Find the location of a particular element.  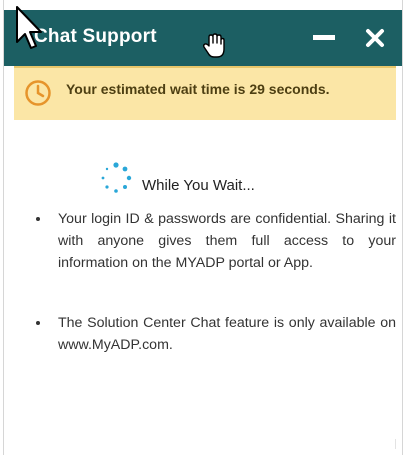

wait-time-text: Your estimated wait time is 29 seconds. is located at coordinates (198, 89).